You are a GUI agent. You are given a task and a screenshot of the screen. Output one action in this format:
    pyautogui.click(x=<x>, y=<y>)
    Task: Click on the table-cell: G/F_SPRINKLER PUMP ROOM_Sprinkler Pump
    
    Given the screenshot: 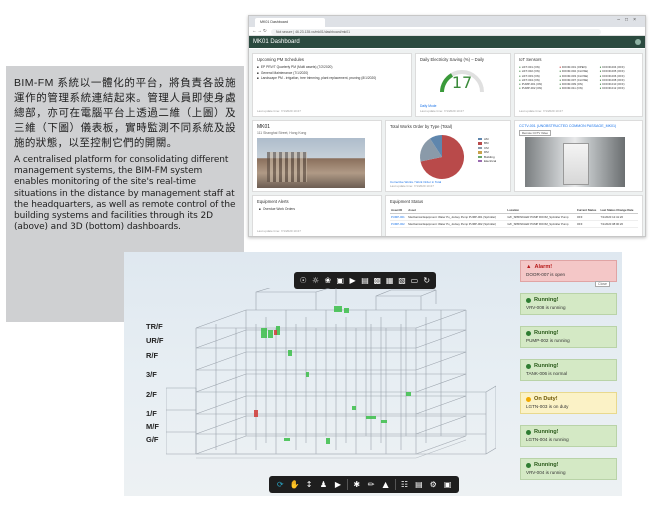 What is the action you would take?
    pyautogui.click(x=541, y=217)
    